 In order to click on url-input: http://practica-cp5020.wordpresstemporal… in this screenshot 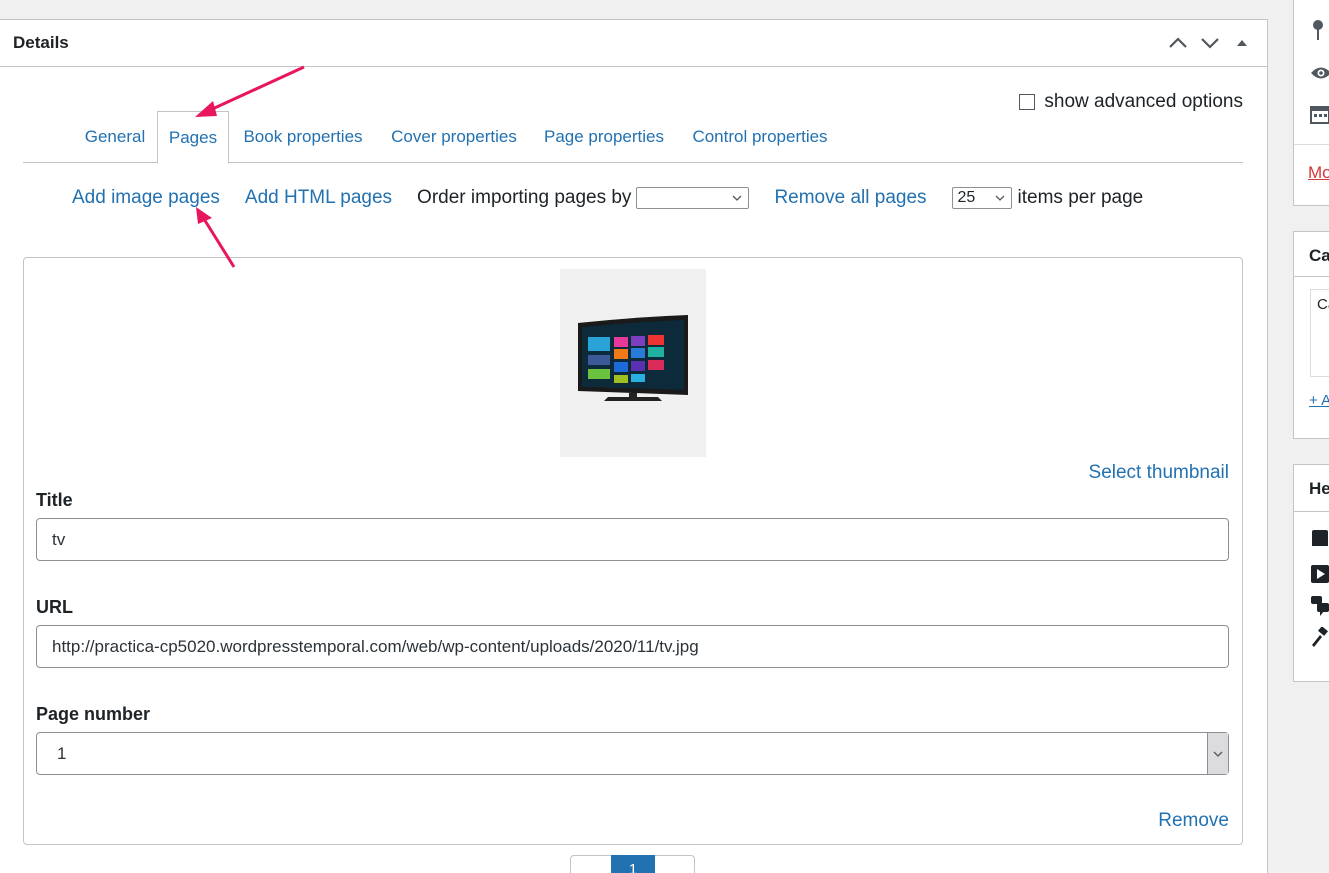, I will do `click(632, 646)`.